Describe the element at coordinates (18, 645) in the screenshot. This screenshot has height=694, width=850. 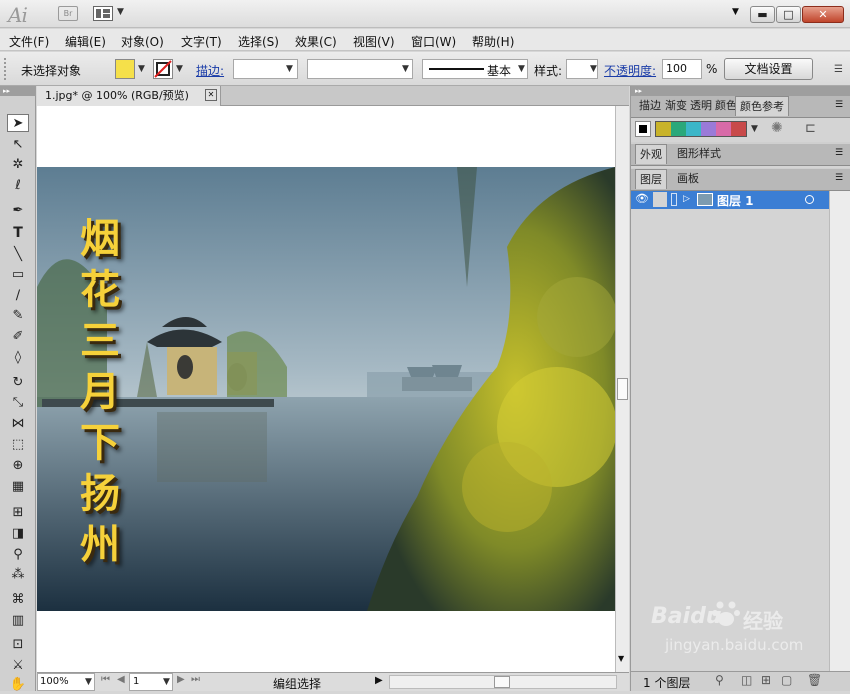
I see `artboard-tool-icon: ⊡` at that location.